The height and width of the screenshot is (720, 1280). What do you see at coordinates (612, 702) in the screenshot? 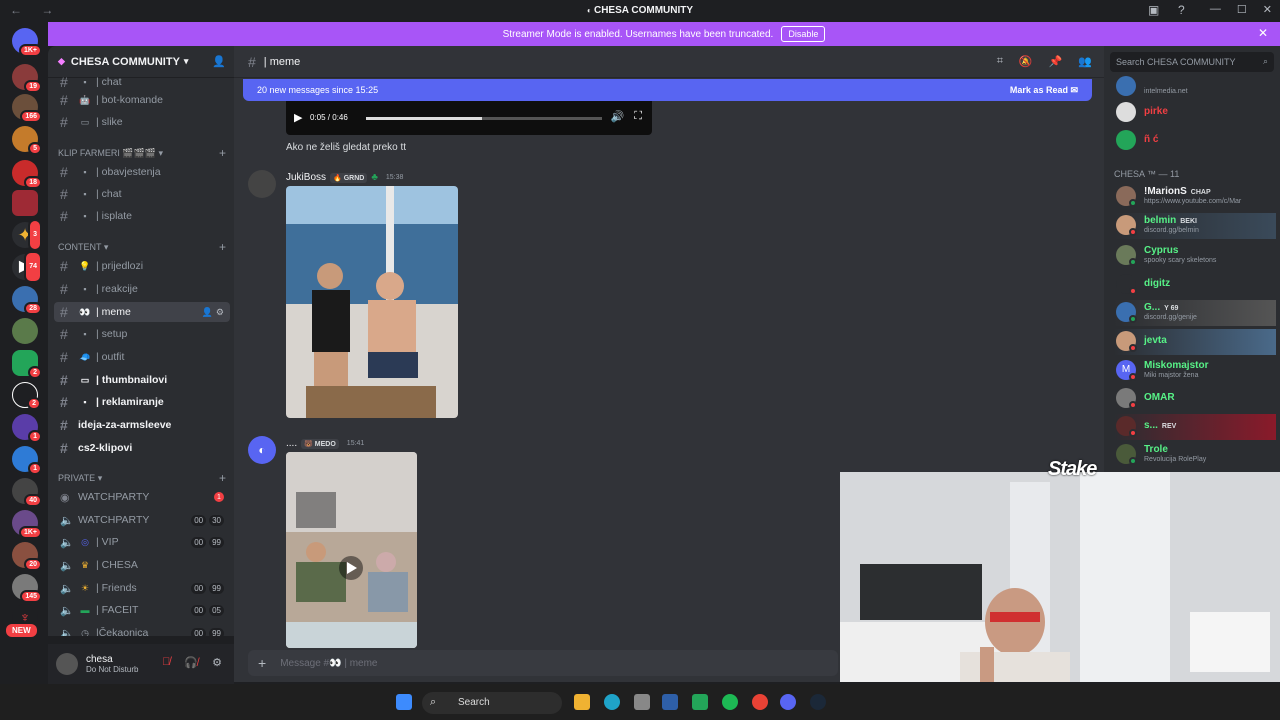
I see `edge-icon` at bounding box center [612, 702].